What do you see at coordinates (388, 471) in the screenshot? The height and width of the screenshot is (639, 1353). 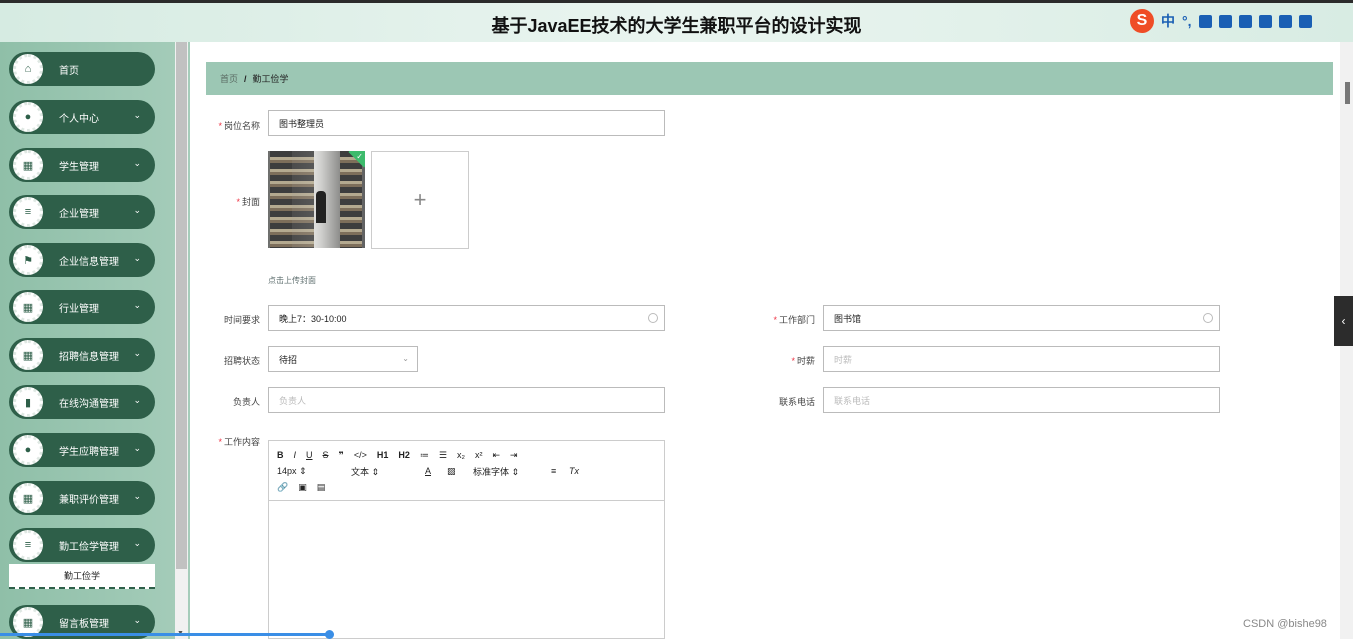 I see `text-type-select: 文本 ⇕` at bounding box center [388, 471].